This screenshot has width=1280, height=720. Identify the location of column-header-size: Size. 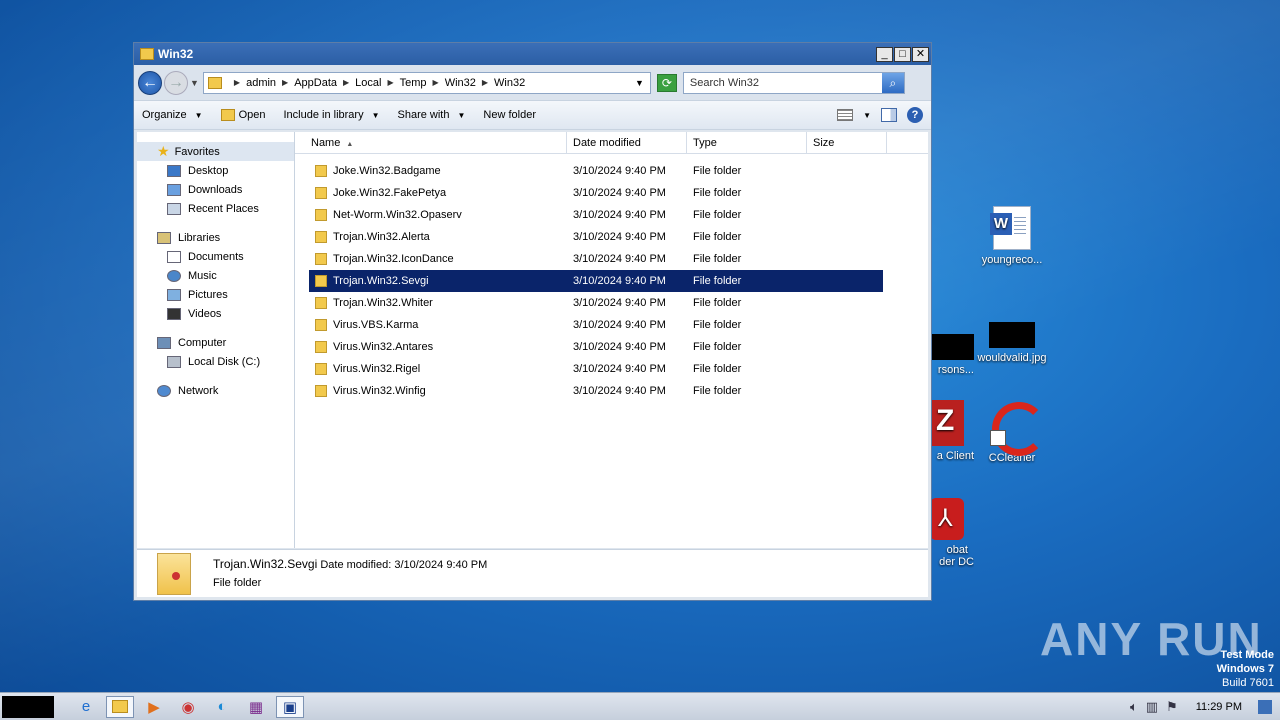
(847, 142).